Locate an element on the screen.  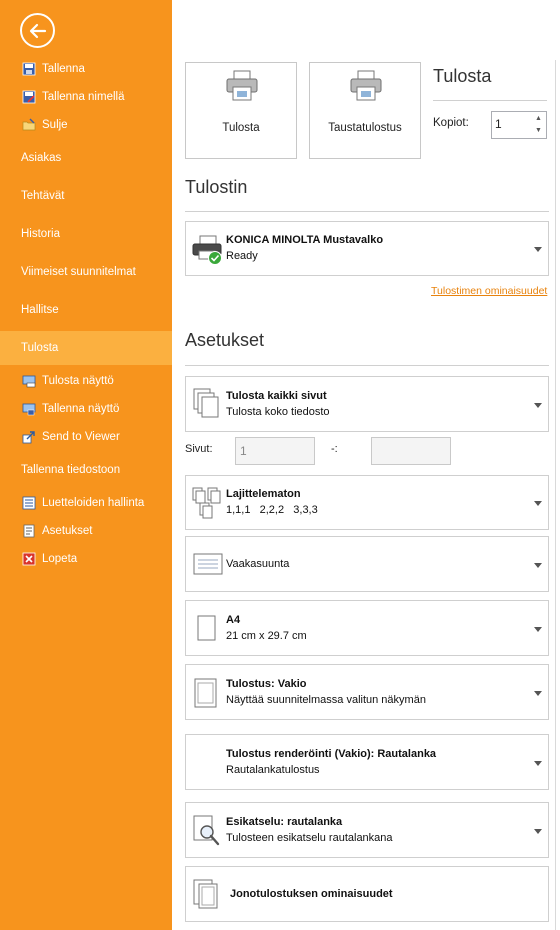
copies-stepper: 1 ▲ ▼ is located at coordinates (519, 125).